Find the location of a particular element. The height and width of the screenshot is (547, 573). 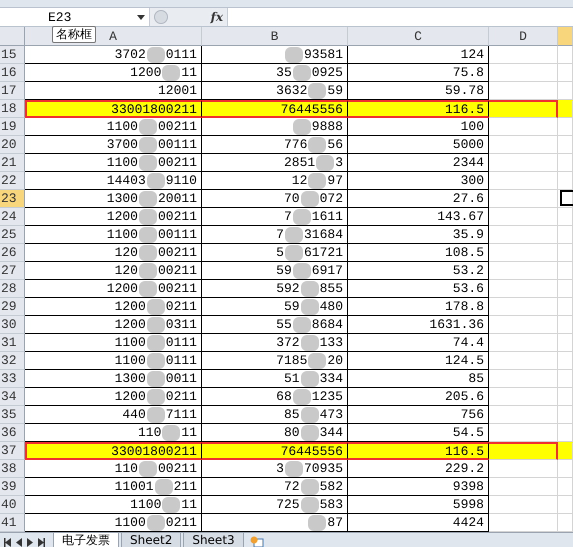

table-cell: 51 334 is located at coordinates (275, 379).